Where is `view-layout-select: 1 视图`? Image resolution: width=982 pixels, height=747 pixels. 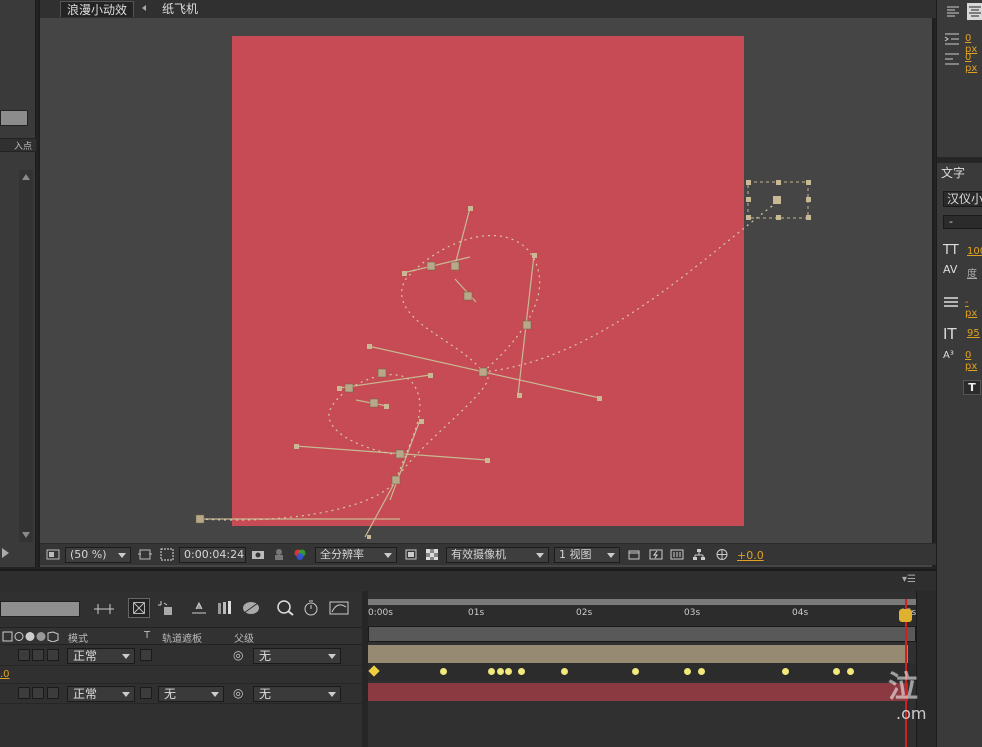 view-layout-select: 1 视图 is located at coordinates (587, 555).